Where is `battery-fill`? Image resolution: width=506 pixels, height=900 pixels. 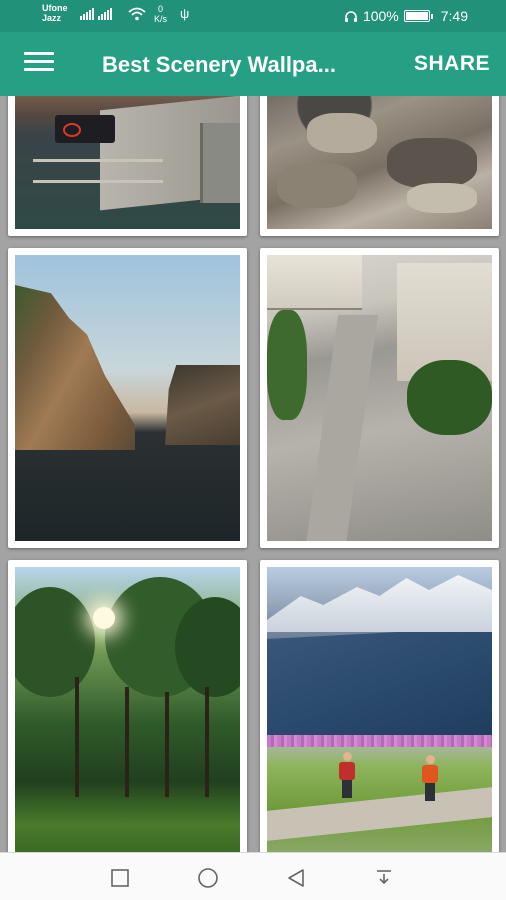
battery-fill is located at coordinates (416, 16).